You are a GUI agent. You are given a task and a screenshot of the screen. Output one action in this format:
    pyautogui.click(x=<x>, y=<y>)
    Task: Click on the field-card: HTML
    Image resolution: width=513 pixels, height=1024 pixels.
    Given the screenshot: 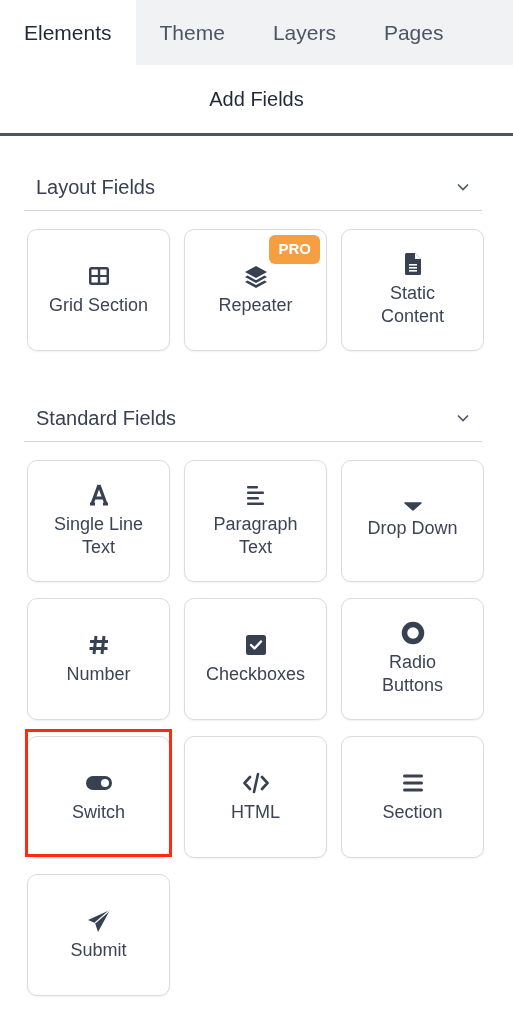 What is the action you would take?
    pyautogui.click(x=255, y=797)
    